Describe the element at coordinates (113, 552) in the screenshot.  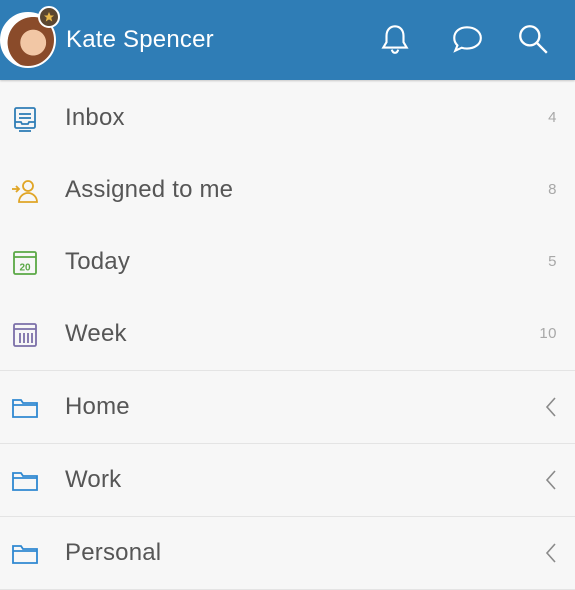
I see `sidebar-item-label: Personal` at that location.